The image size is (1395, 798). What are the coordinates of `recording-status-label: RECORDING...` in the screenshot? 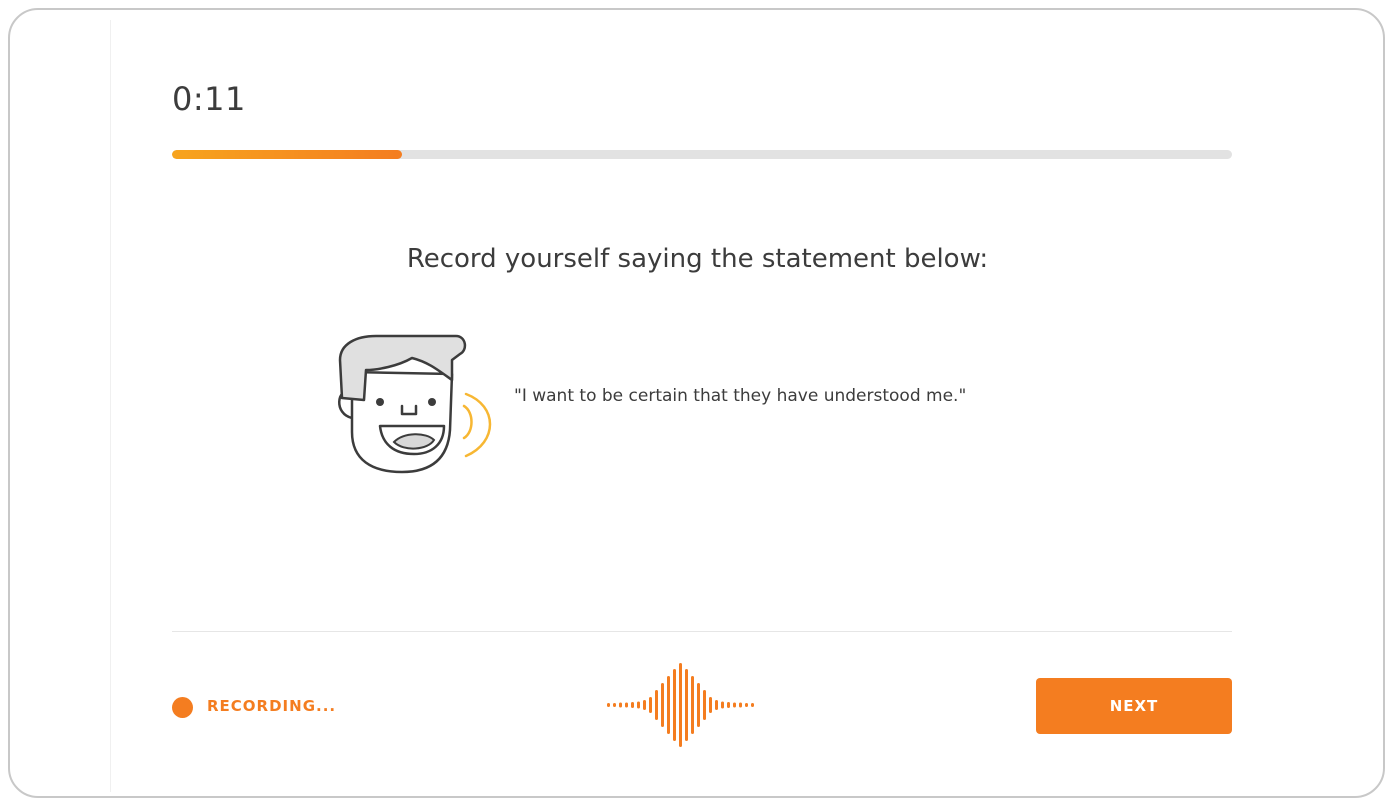 It's located at (272, 706).